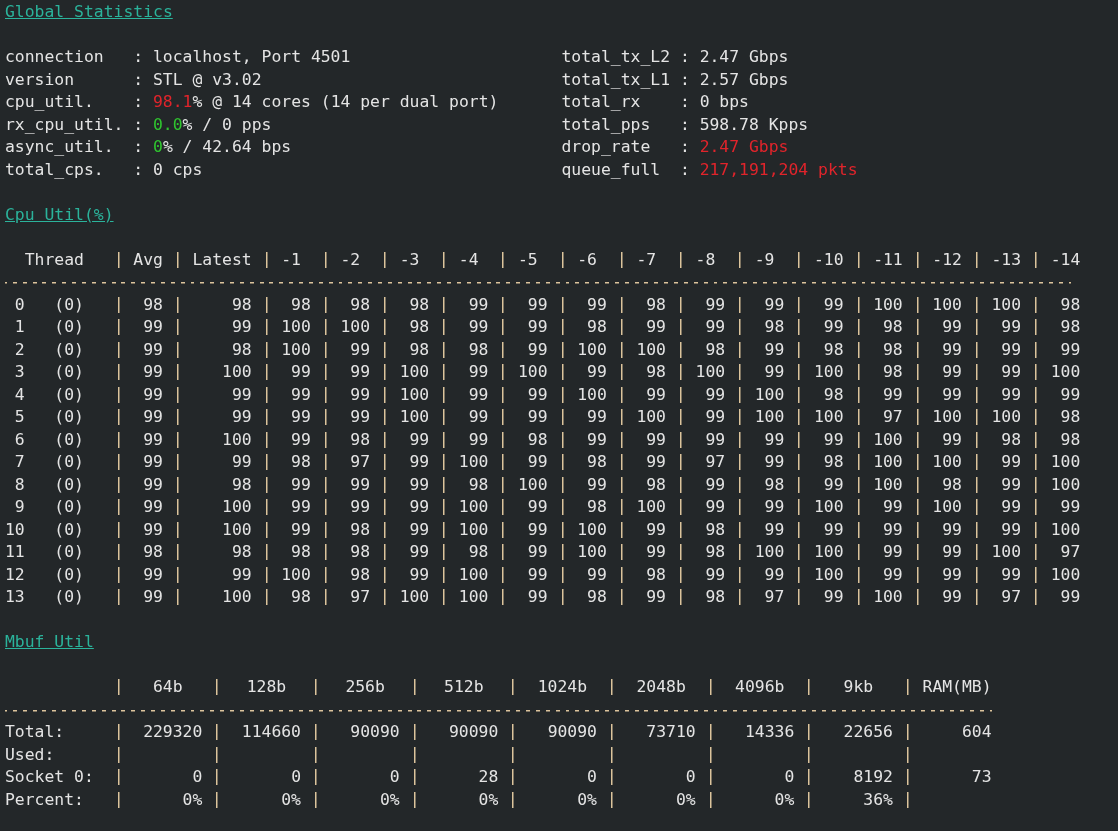 The width and height of the screenshot is (1118, 831). I want to click on table-cell-text: 97, so click(360, 462).